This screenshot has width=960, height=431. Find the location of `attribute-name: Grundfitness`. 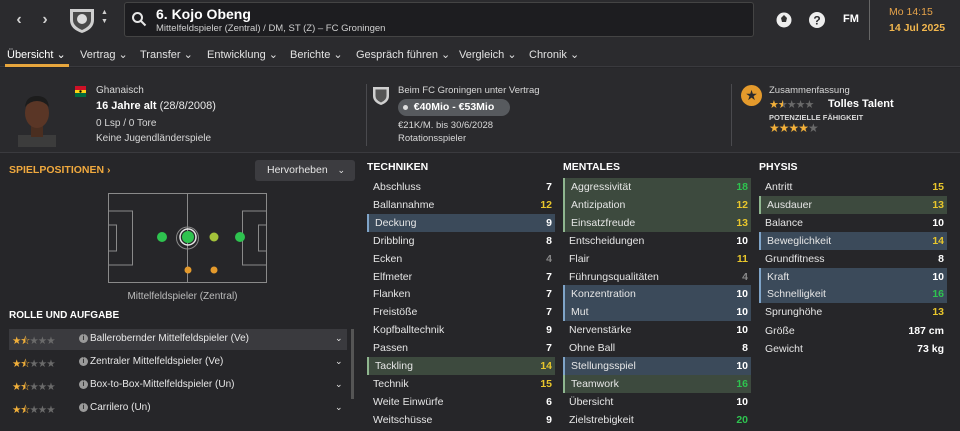

attribute-name: Grundfitness is located at coordinates (795, 258).